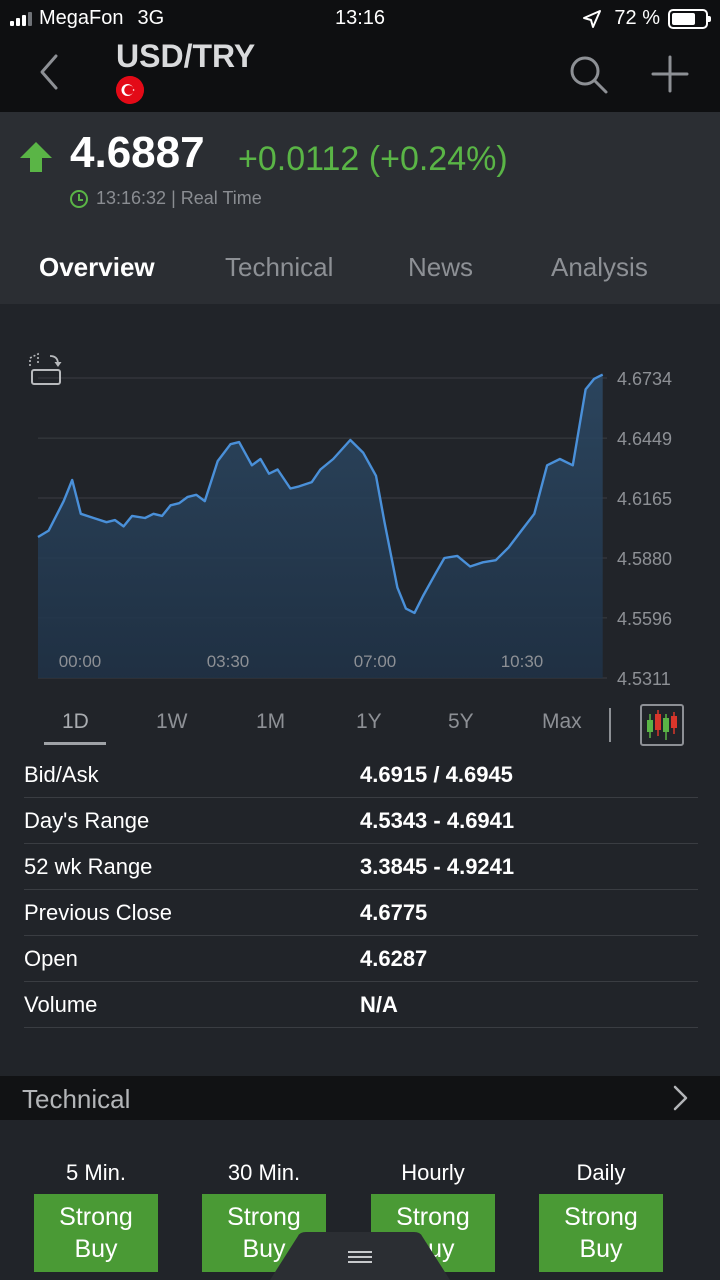 The height and width of the screenshot is (1280, 720). What do you see at coordinates (394, 958) in the screenshot?
I see `stat-value: 4.6287` at bounding box center [394, 958].